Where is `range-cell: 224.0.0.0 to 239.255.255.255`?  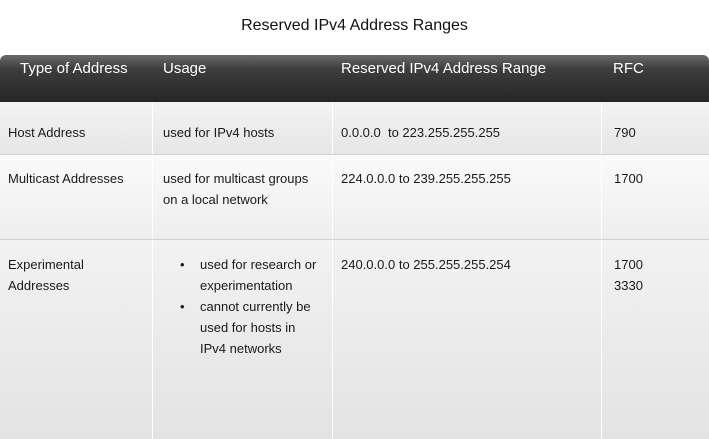 range-cell: 224.0.0.0 to 239.255.255.255 is located at coordinates (466, 197).